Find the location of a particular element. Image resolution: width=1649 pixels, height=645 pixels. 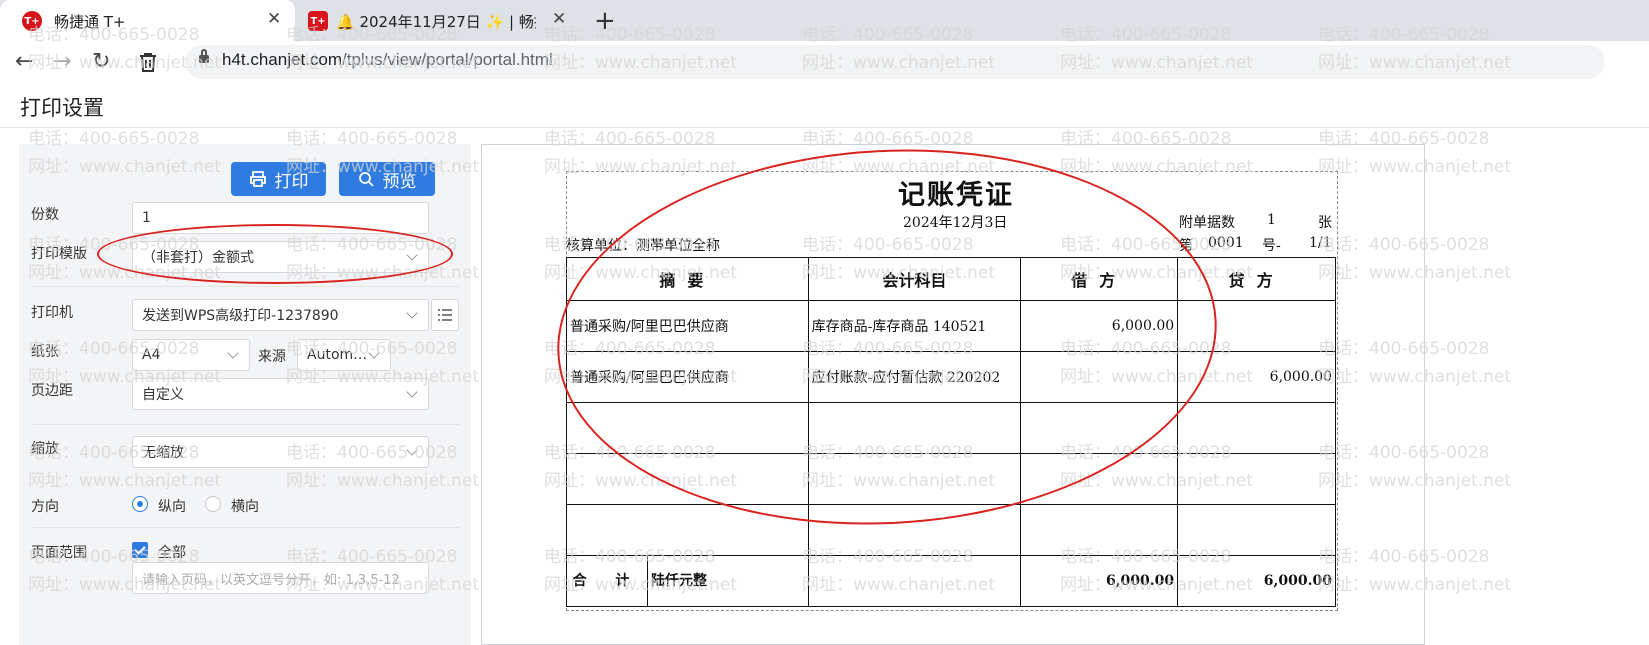

total-words: 陆仟元整 is located at coordinates (679, 581).